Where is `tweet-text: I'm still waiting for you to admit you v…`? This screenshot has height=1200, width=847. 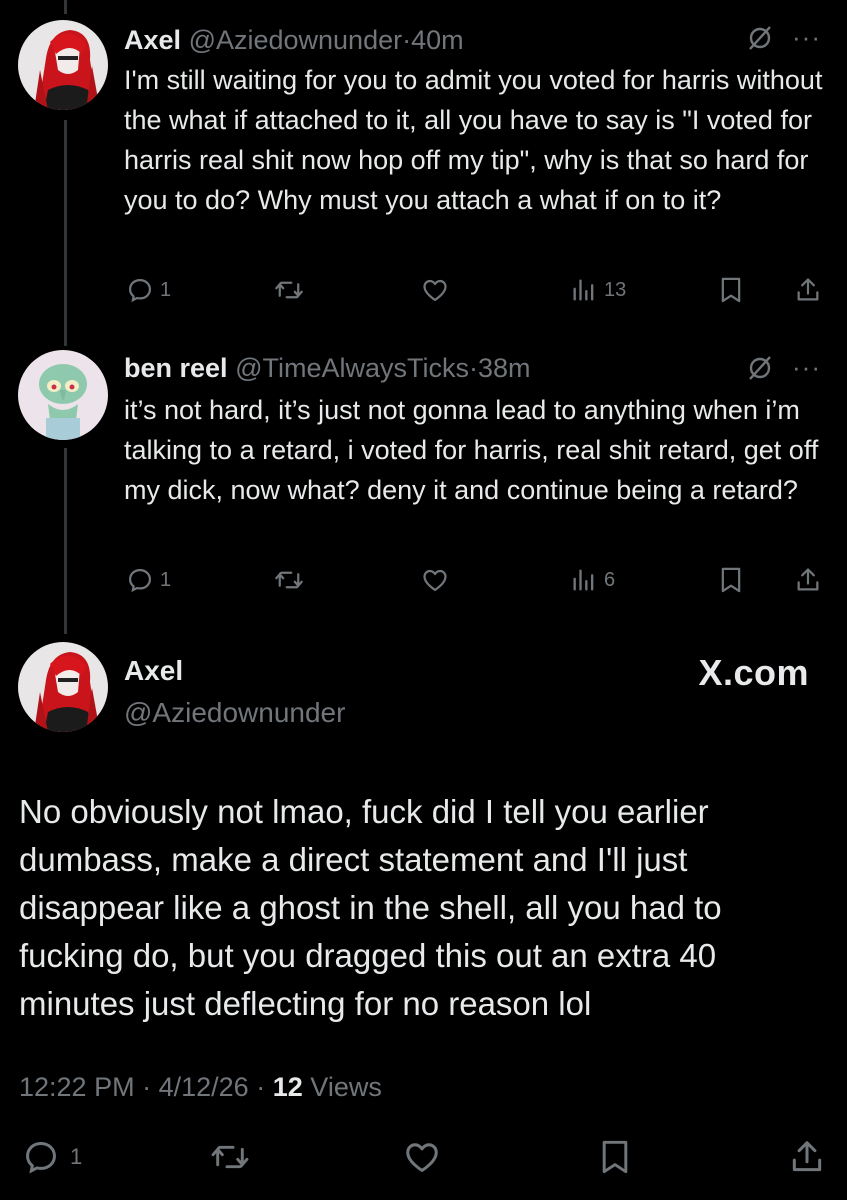 tweet-text: I'm still waiting for you to admit you v… is located at coordinates (473, 140).